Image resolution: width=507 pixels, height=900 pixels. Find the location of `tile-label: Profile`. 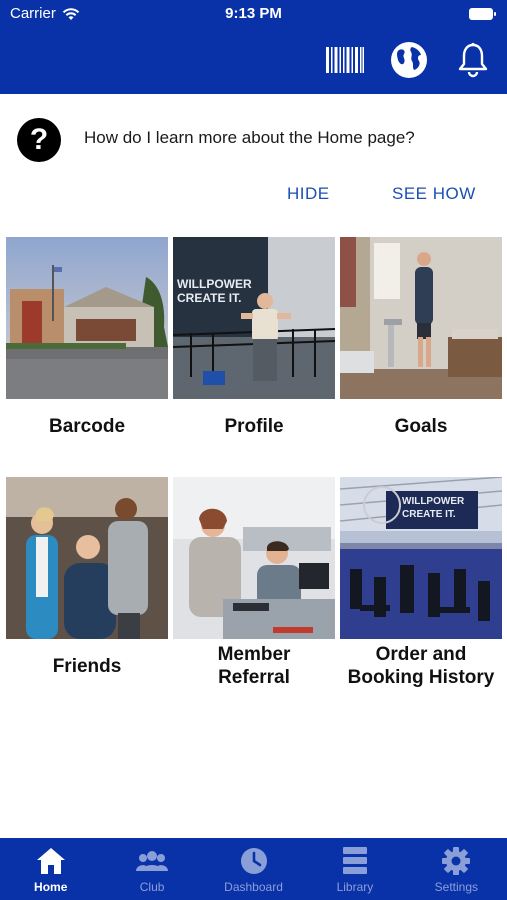

tile-label: Profile is located at coordinates (254, 426).